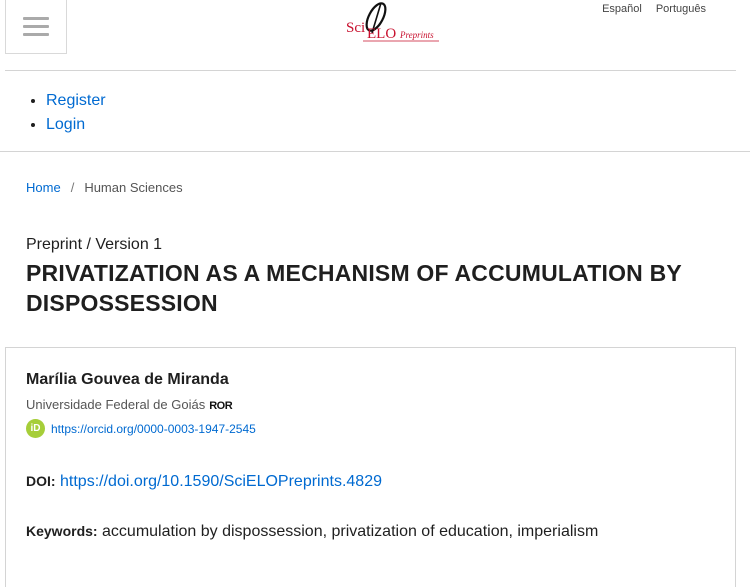  I want to click on login-link: Login, so click(65, 124).